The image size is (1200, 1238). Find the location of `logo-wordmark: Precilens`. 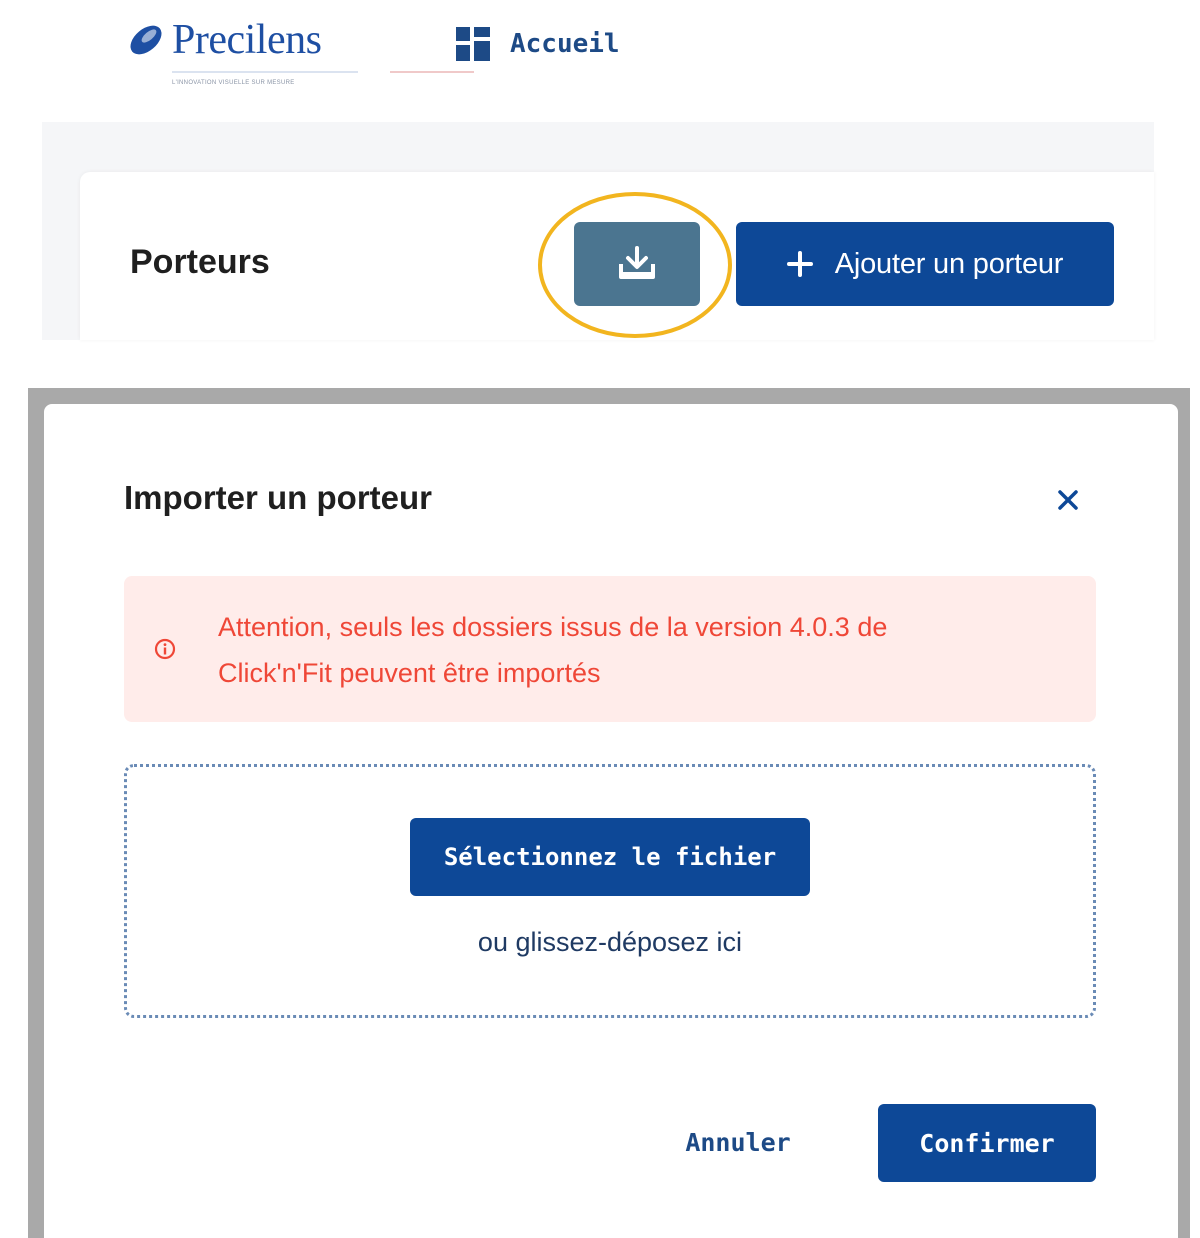

logo-wordmark: Precilens is located at coordinates (247, 40).